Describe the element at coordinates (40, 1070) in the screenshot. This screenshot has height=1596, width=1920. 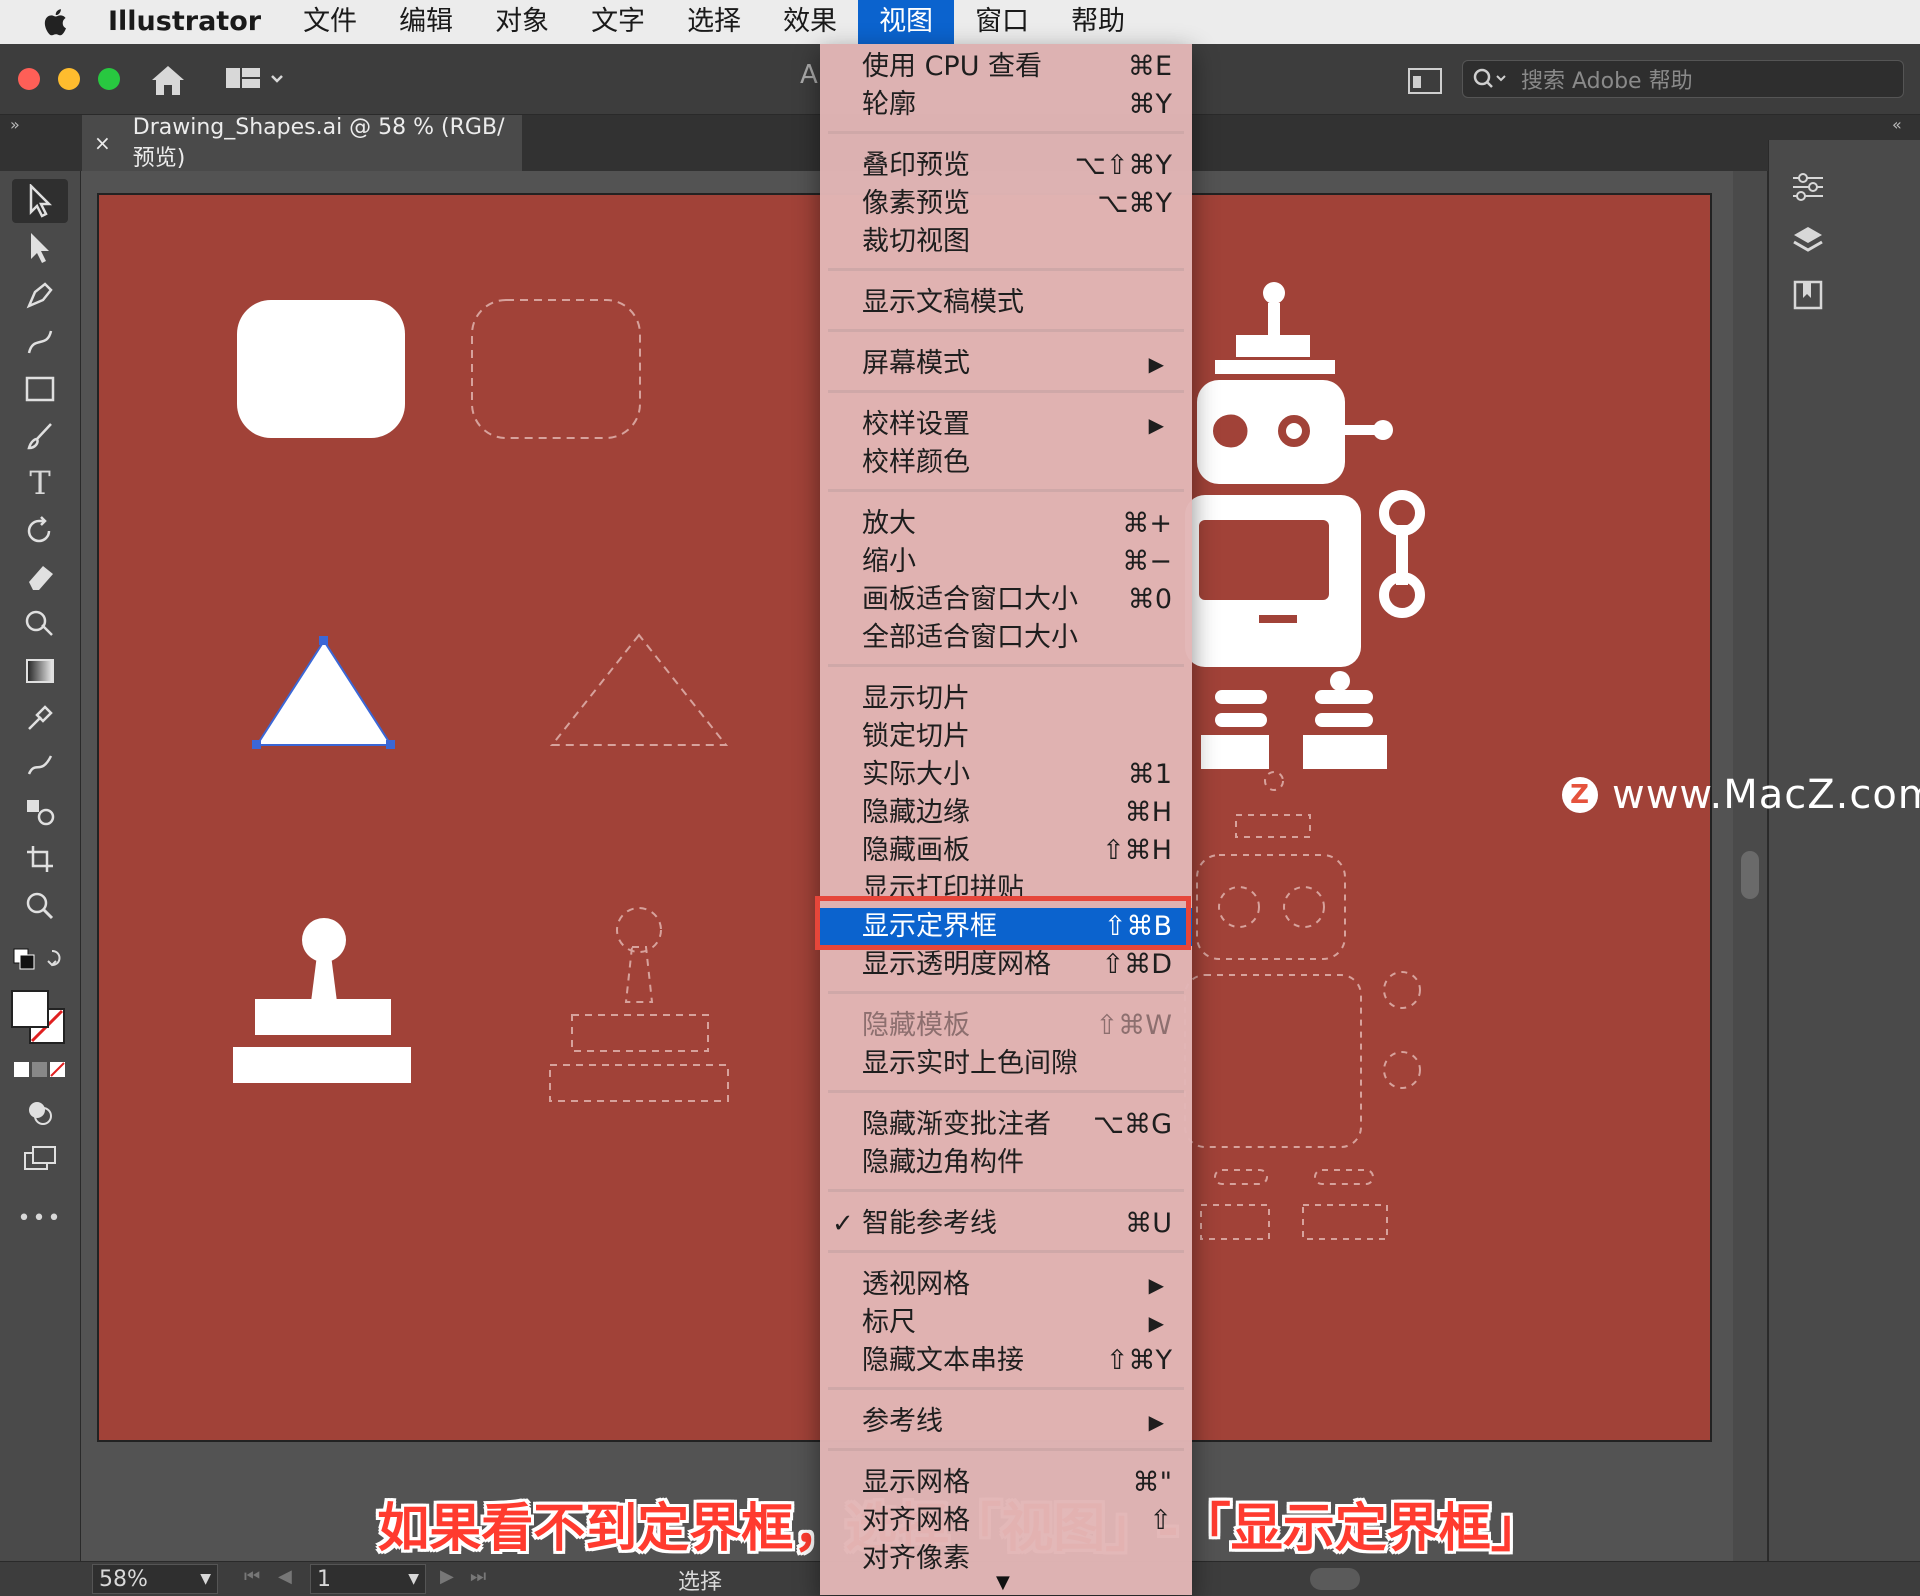
I see `color-mode-icon` at that location.